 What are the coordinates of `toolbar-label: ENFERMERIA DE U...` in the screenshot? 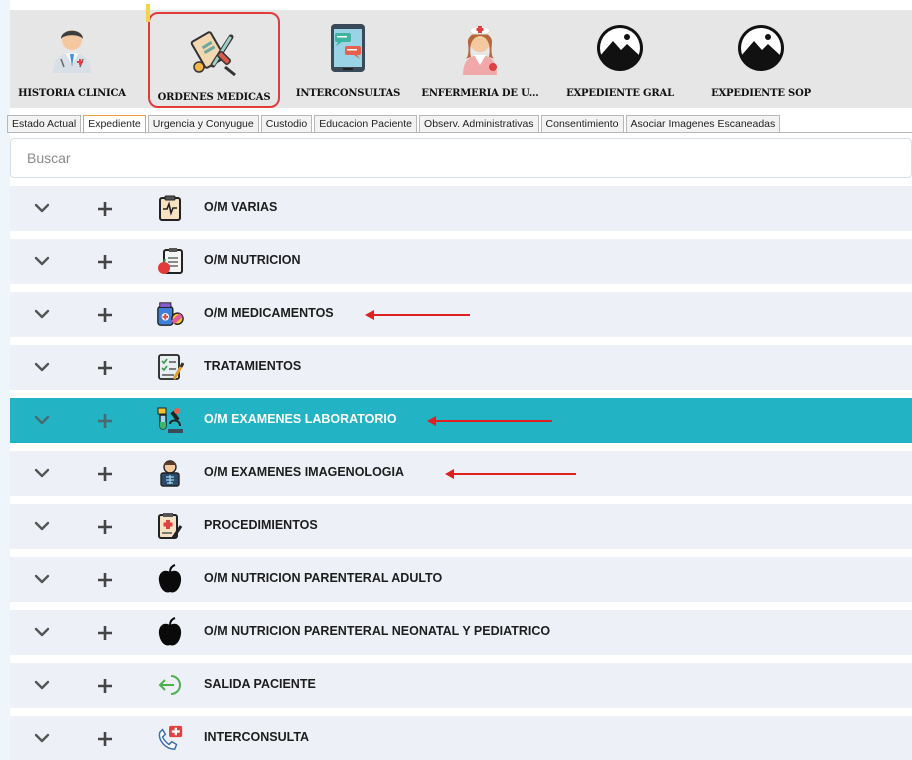 It's located at (480, 93).